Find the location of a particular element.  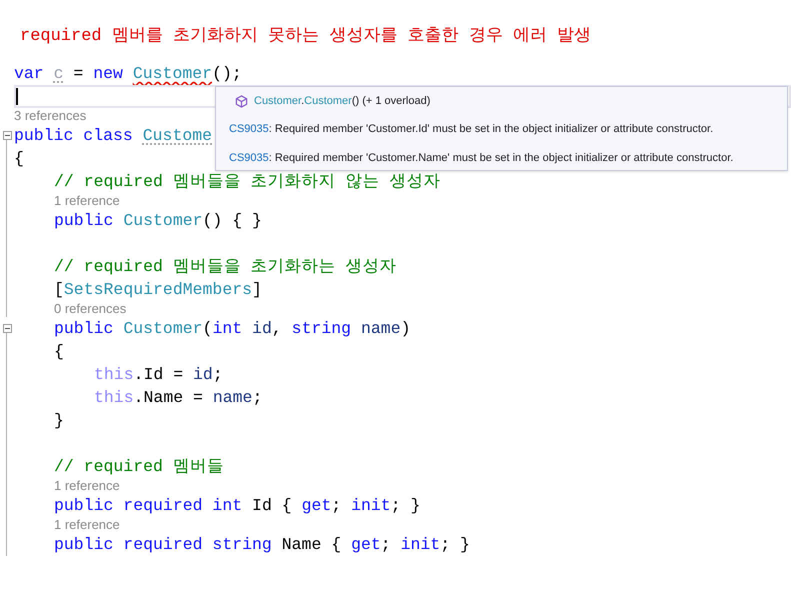

reference-count-link: 3 references is located at coordinates (50, 116).